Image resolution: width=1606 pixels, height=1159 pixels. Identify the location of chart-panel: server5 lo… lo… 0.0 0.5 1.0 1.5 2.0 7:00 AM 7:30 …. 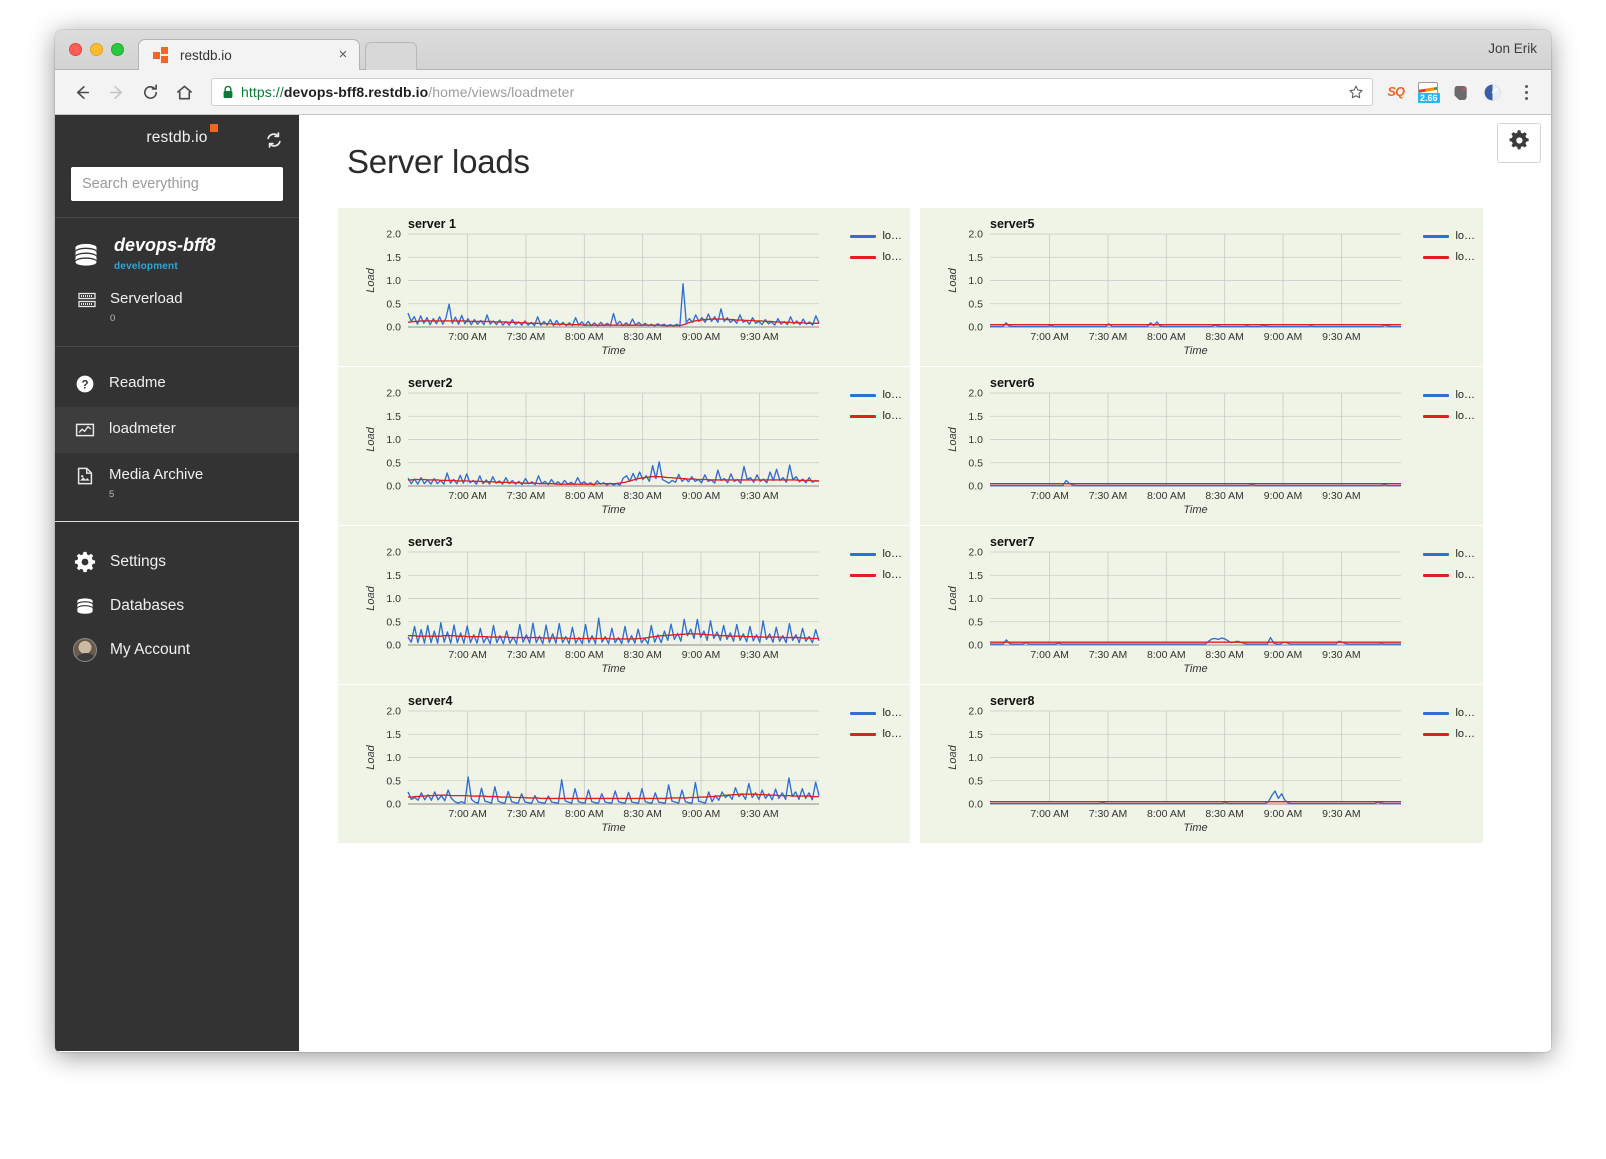
(1196, 286).